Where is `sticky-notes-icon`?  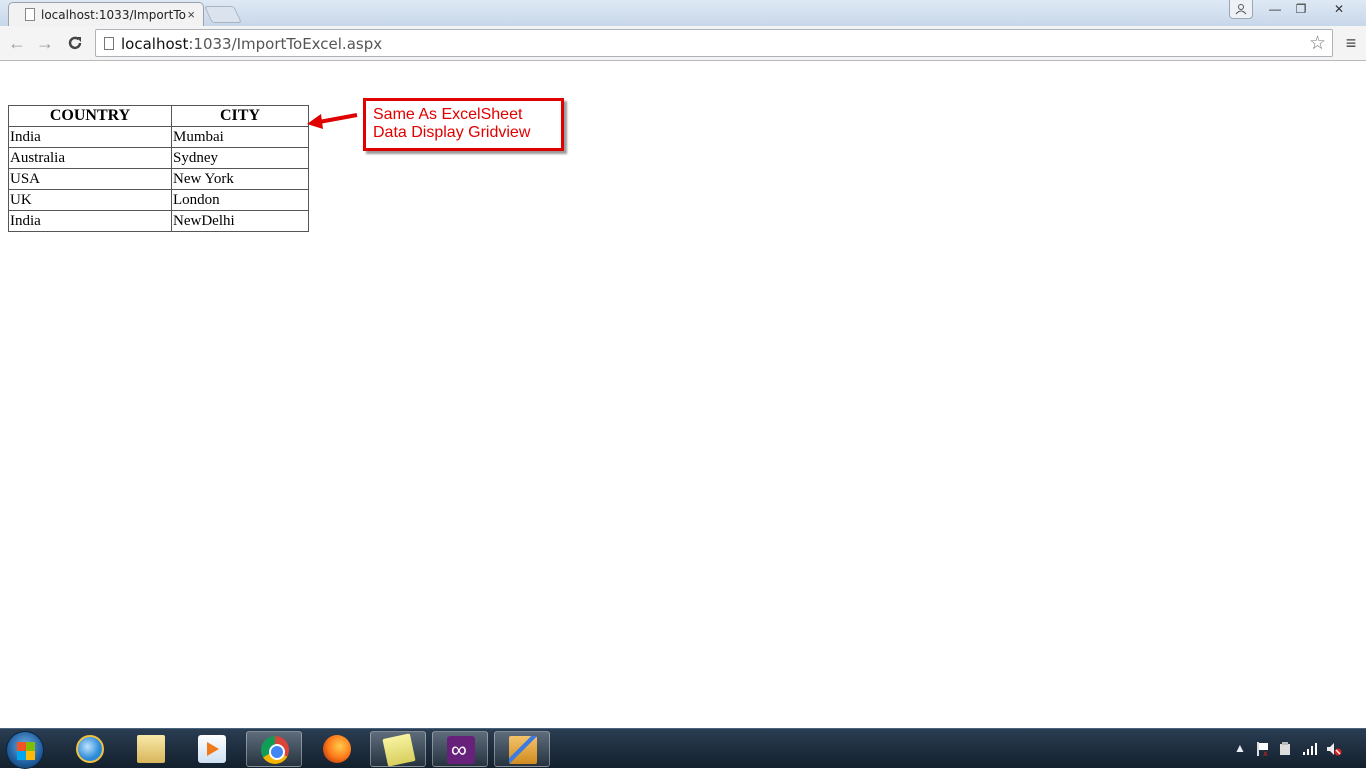
sticky-notes-icon is located at coordinates (399, 750).